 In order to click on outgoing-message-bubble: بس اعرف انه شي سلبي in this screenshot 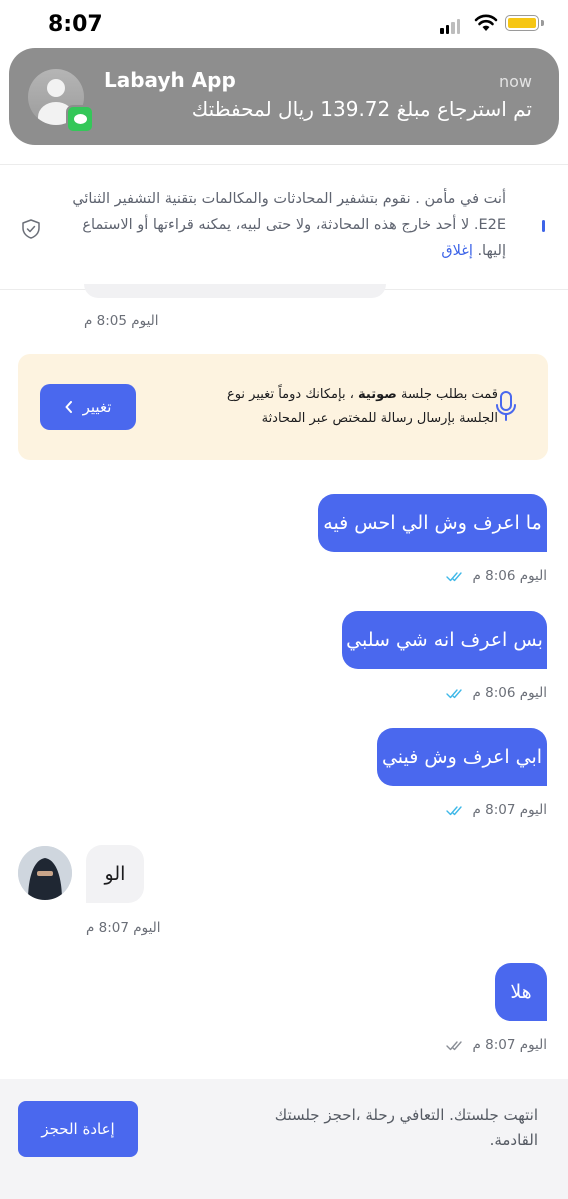, I will do `click(444, 640)`.